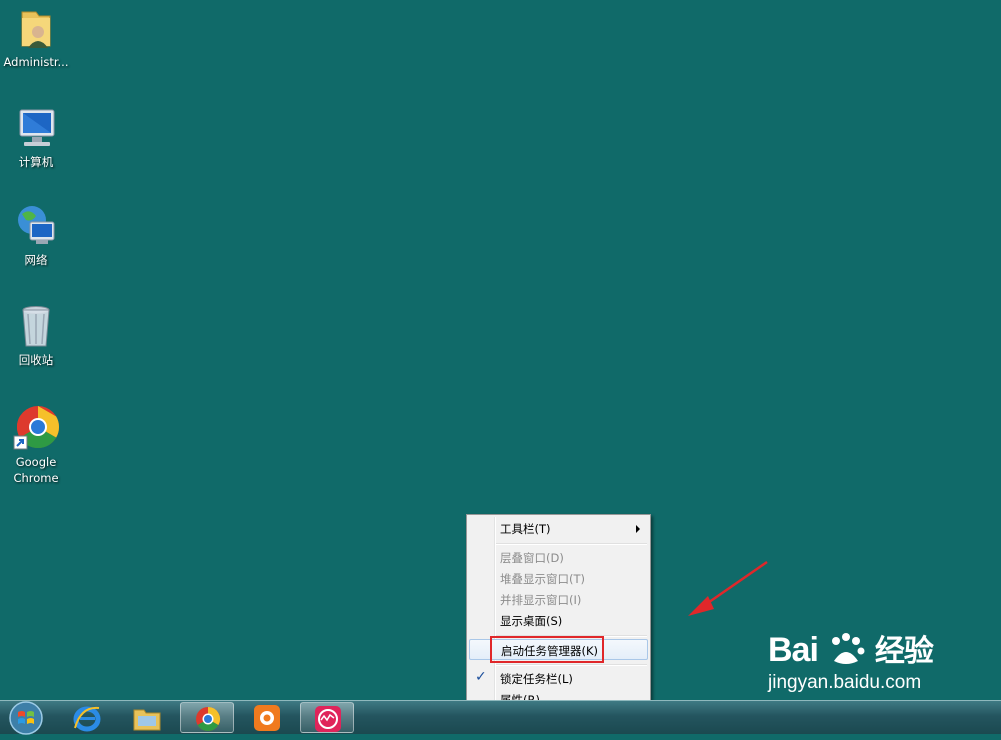  I want to click on paw-icon, so click(848, 648).